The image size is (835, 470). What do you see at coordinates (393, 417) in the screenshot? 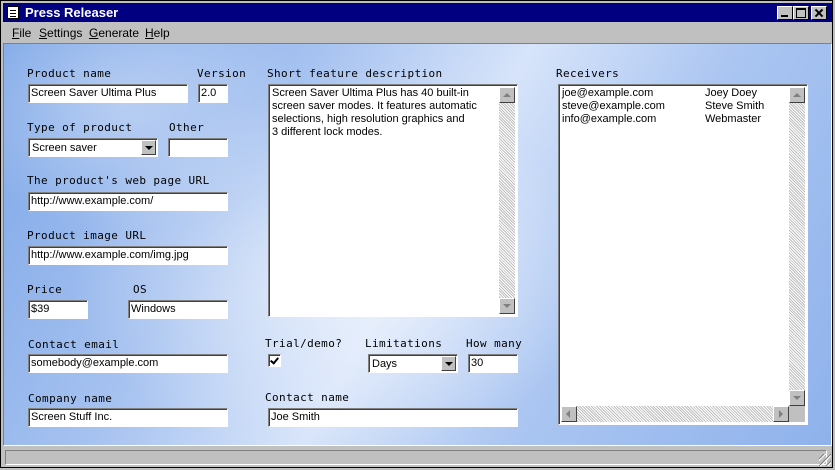
I see `contact-name-input: Joe Smith` at bounding box center [393, 417].